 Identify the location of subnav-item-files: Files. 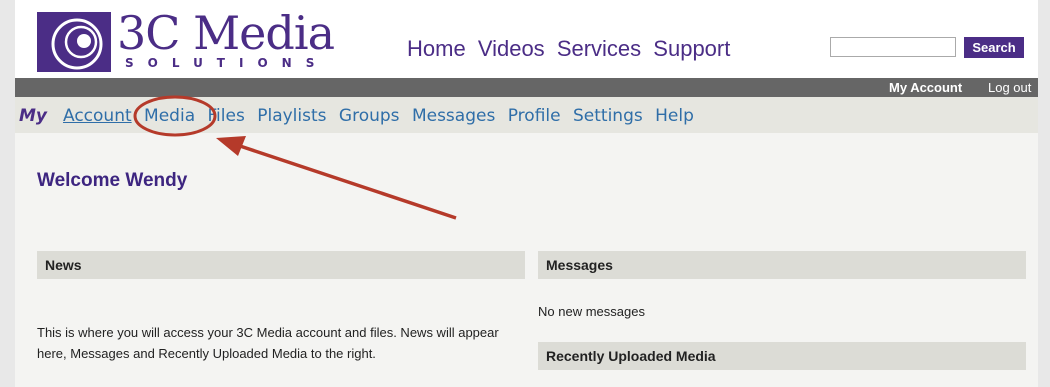
(226, 116).